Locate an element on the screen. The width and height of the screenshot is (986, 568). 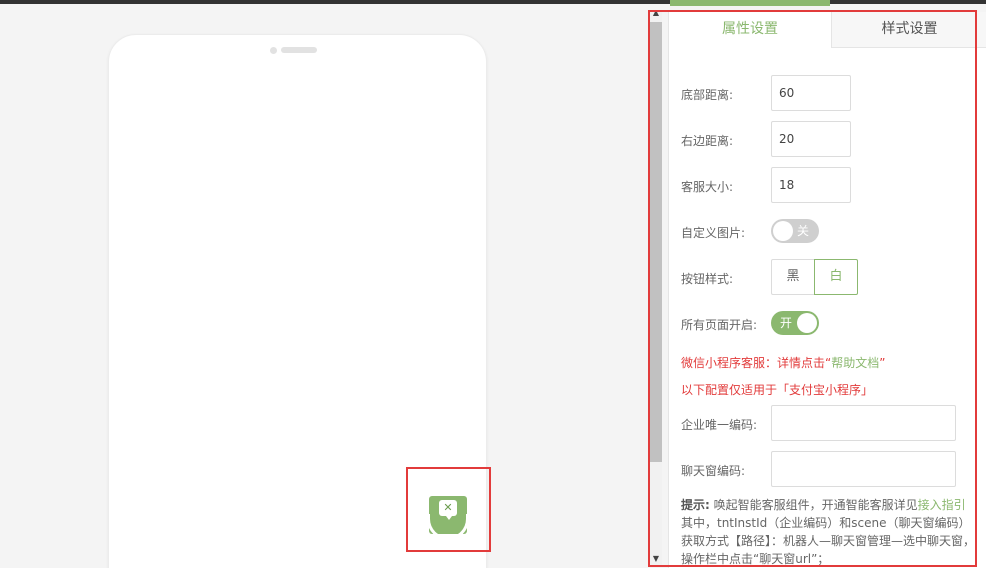
cs-close-icon: ✕ is located at coordinates (448, 507).